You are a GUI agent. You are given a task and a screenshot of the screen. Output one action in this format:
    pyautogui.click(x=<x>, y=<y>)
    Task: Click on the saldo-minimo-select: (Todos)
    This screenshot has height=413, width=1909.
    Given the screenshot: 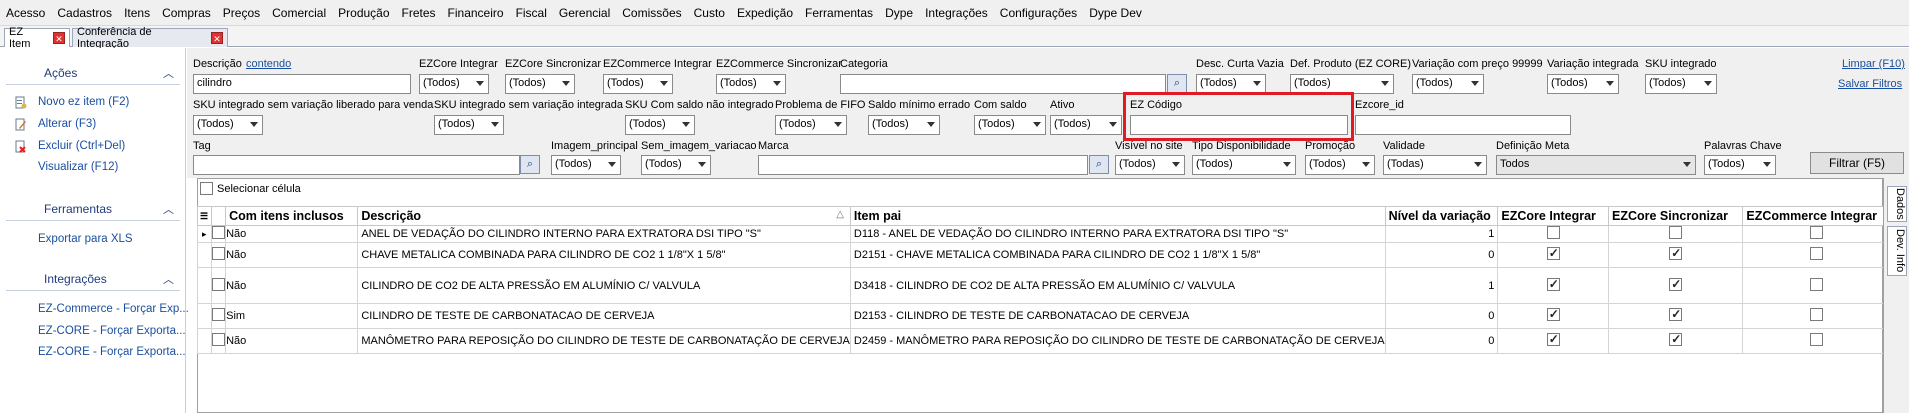 What is the action you would take?
    pyautogui.click(x=904, y=125)
    